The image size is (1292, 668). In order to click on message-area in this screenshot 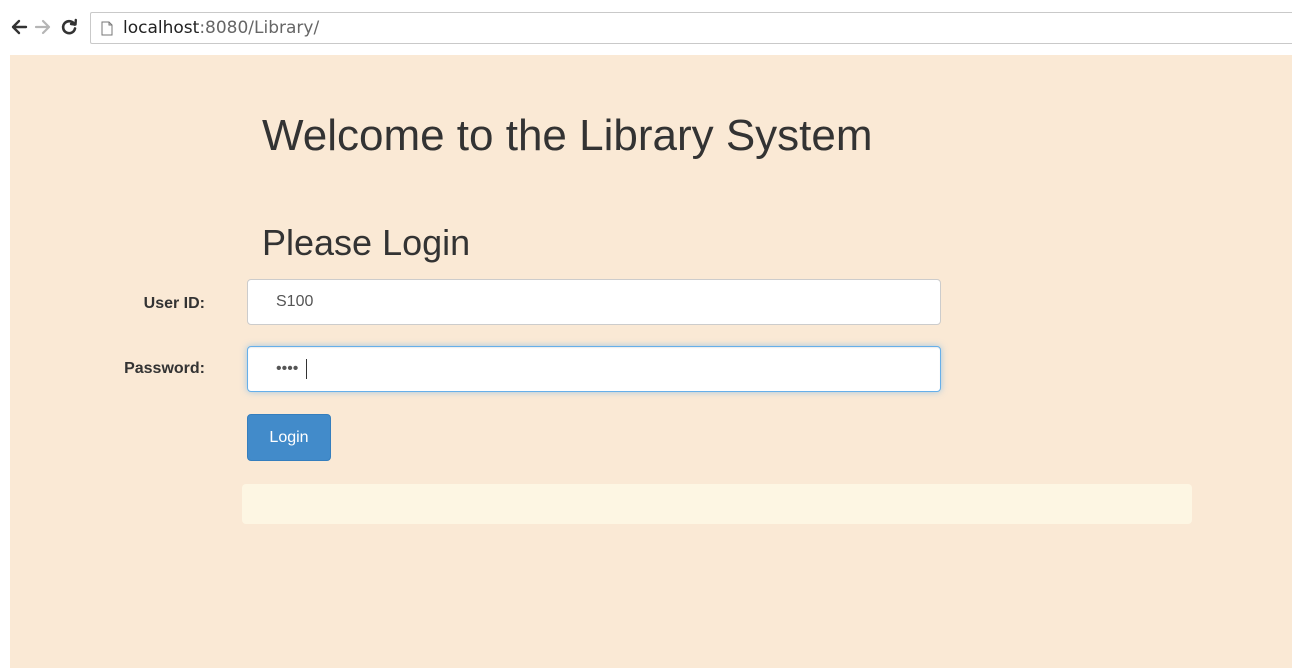, I will do `click(717, 504)`.